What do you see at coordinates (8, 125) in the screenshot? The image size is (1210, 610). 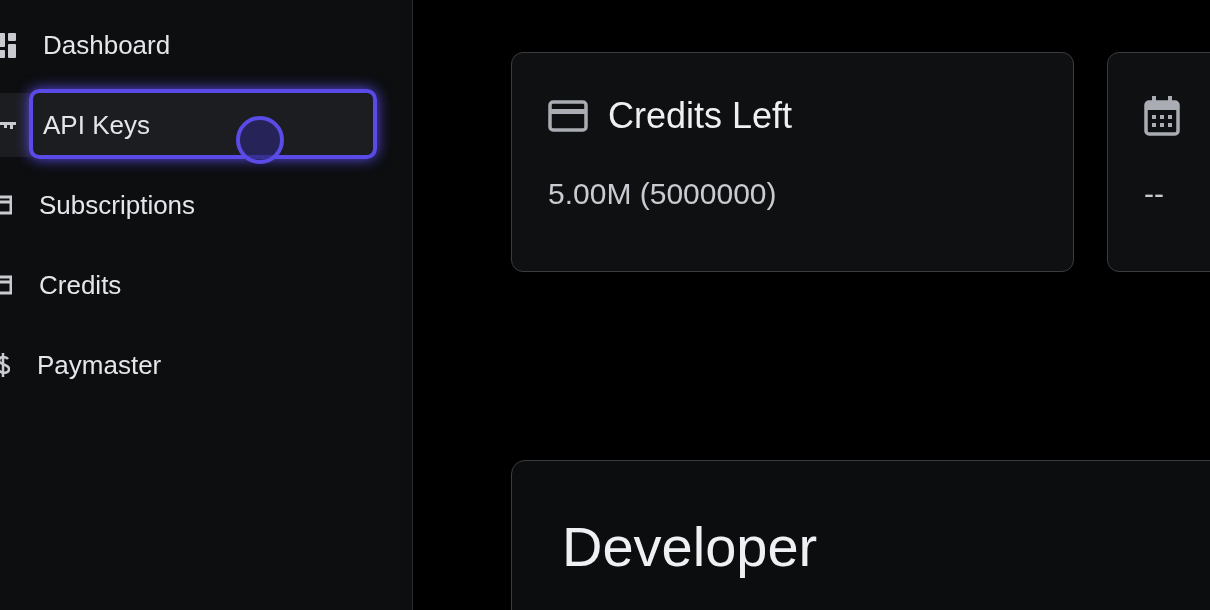 I see `key-icon` at bounding box center [8, 125].